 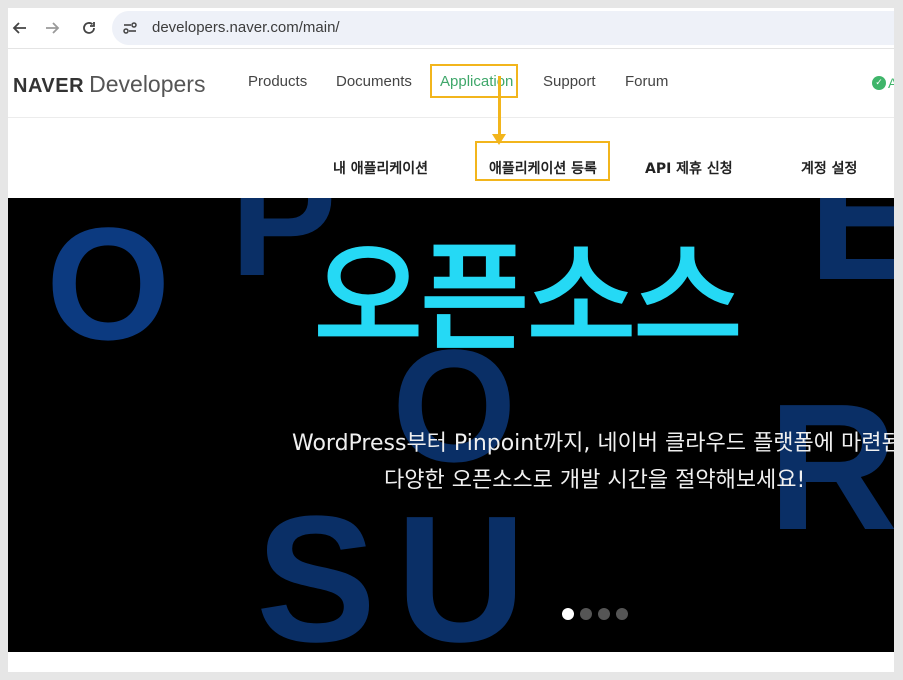 What do you see at coordinates (474, 81) in the screenshot?
I see `application-highlight-box` at bounding box center [474, 81].